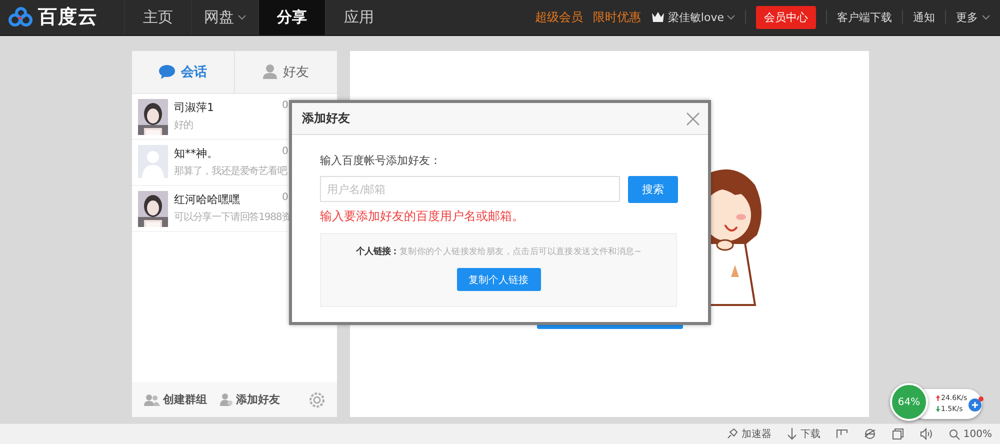  I want to click on header-link: 客户端下载, so click(864, 17).